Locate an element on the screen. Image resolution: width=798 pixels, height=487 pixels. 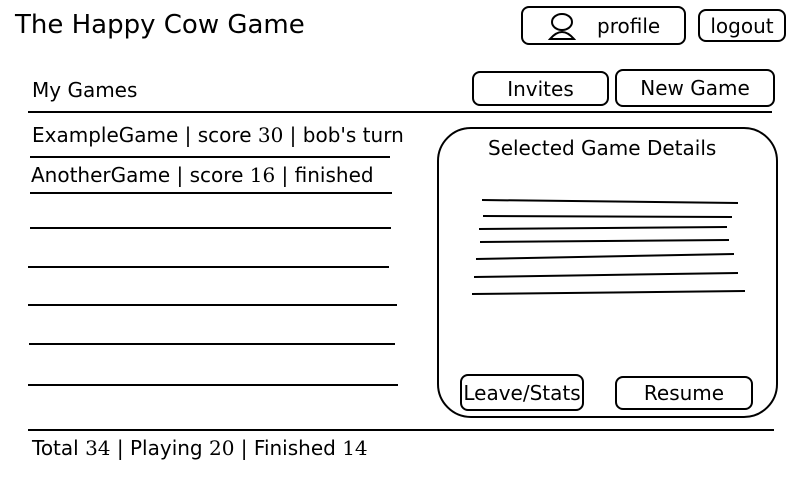
profile-label: profile is located at coordinates (629, 25).